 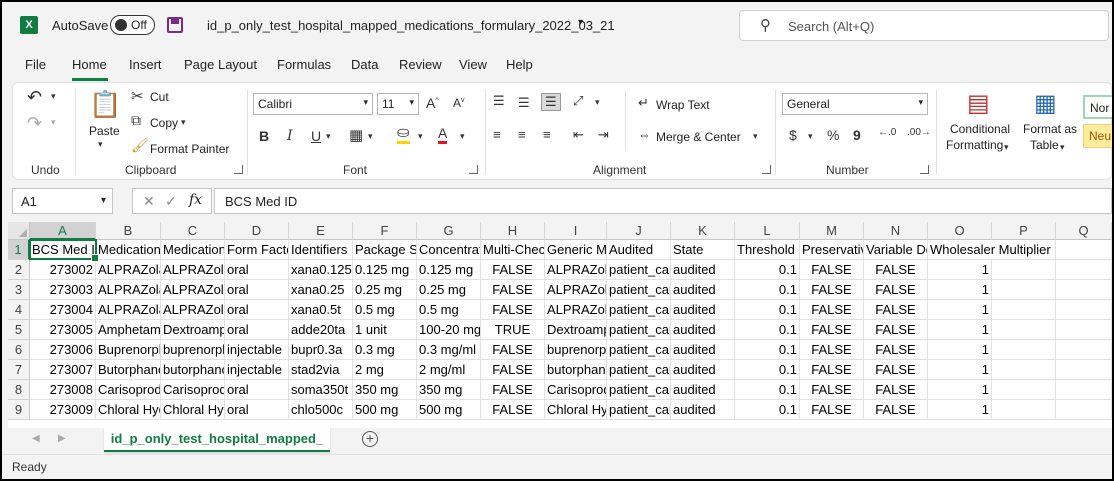 I want to click on clipboard-launcher-icon, so click(x=238, y=169).